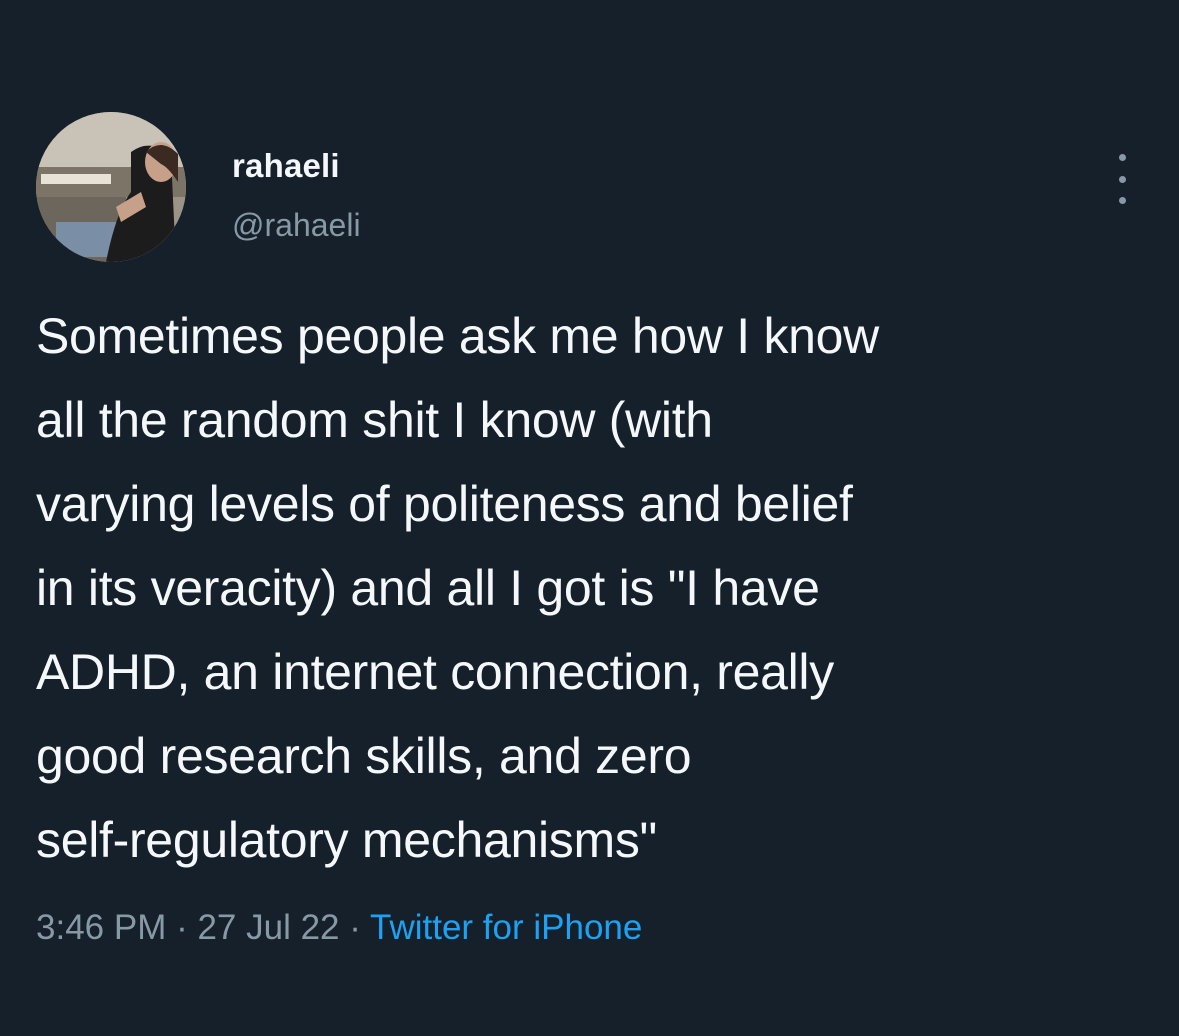 This screenshot has height=1036, width=1179. I want to click on more-vertical-icon, so click(1122, 179).